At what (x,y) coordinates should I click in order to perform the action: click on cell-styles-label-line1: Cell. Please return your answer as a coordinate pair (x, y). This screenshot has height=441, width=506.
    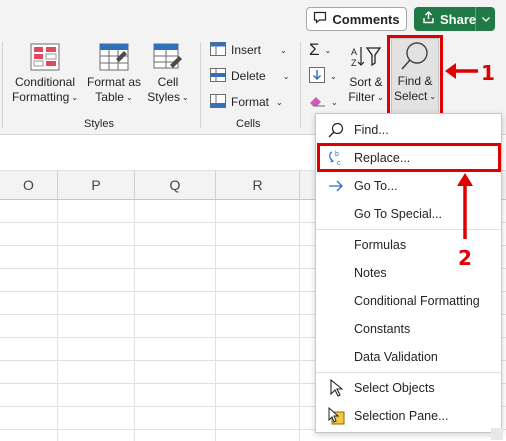
    Looking at the image, I should click on (168, 82).